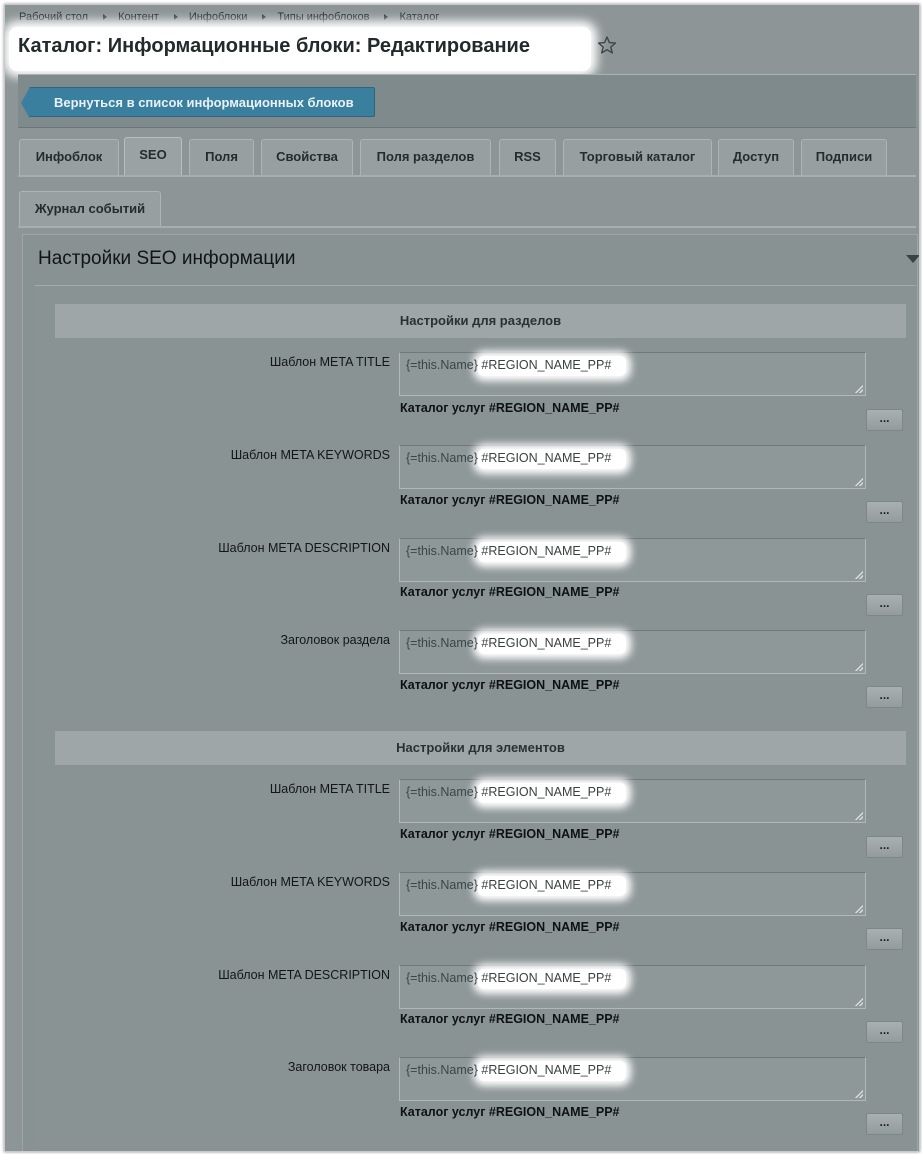 This screenshot has height=1154, width=922. What do you see at coordinates (90, 209) in the screenshot?
I see `tab-event-log: Журнал событий` at bounding box center [90, 209].